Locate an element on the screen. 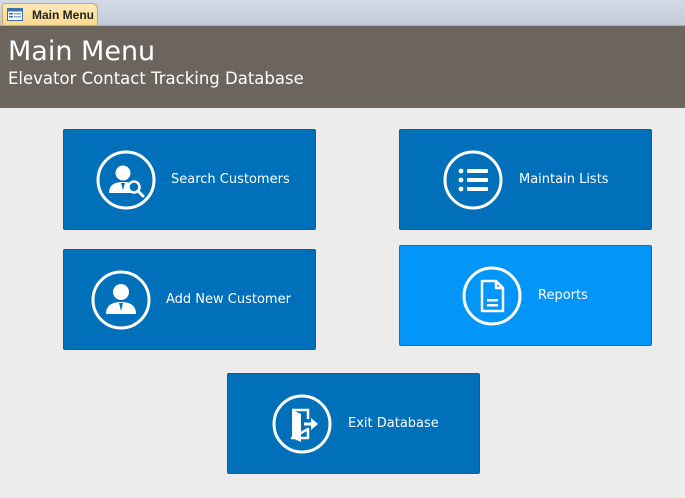 The width and height of the screenshot is (685, 498). exit-door-icon is located at coordinates (302, 424).